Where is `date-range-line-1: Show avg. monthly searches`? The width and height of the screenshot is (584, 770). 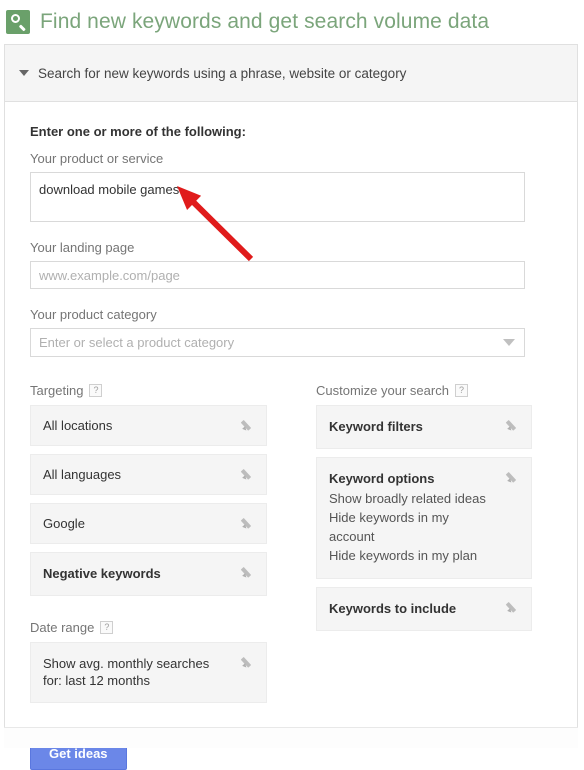 date-range-line-1: Show avg. monthly searches is located at coordinates (126, 663).